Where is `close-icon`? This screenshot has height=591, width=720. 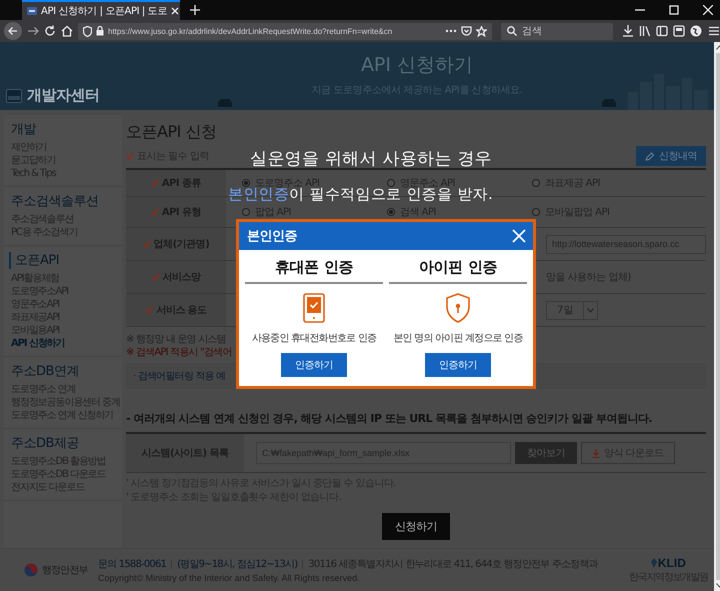 close-icon is located at coordinates (174, 11).